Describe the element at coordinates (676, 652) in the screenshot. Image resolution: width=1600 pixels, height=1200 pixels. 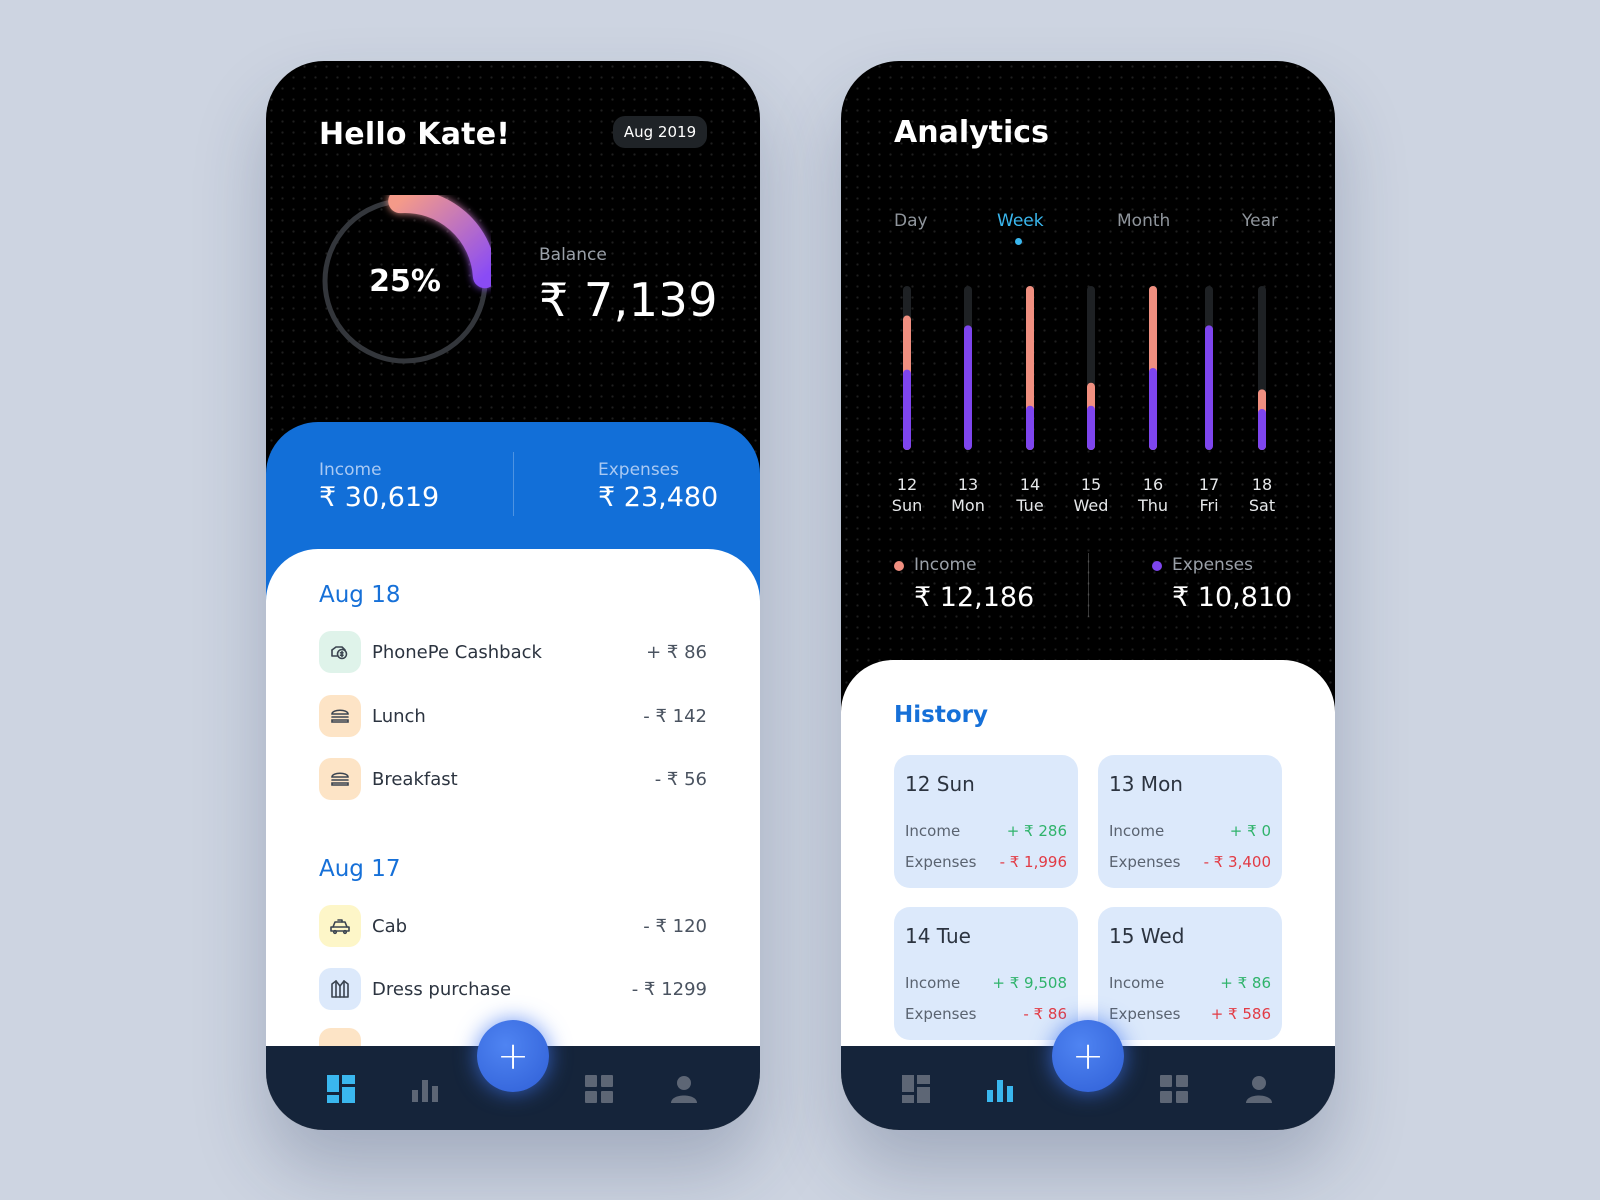
I see `transaction-amount: + ₹ 86` at that location.